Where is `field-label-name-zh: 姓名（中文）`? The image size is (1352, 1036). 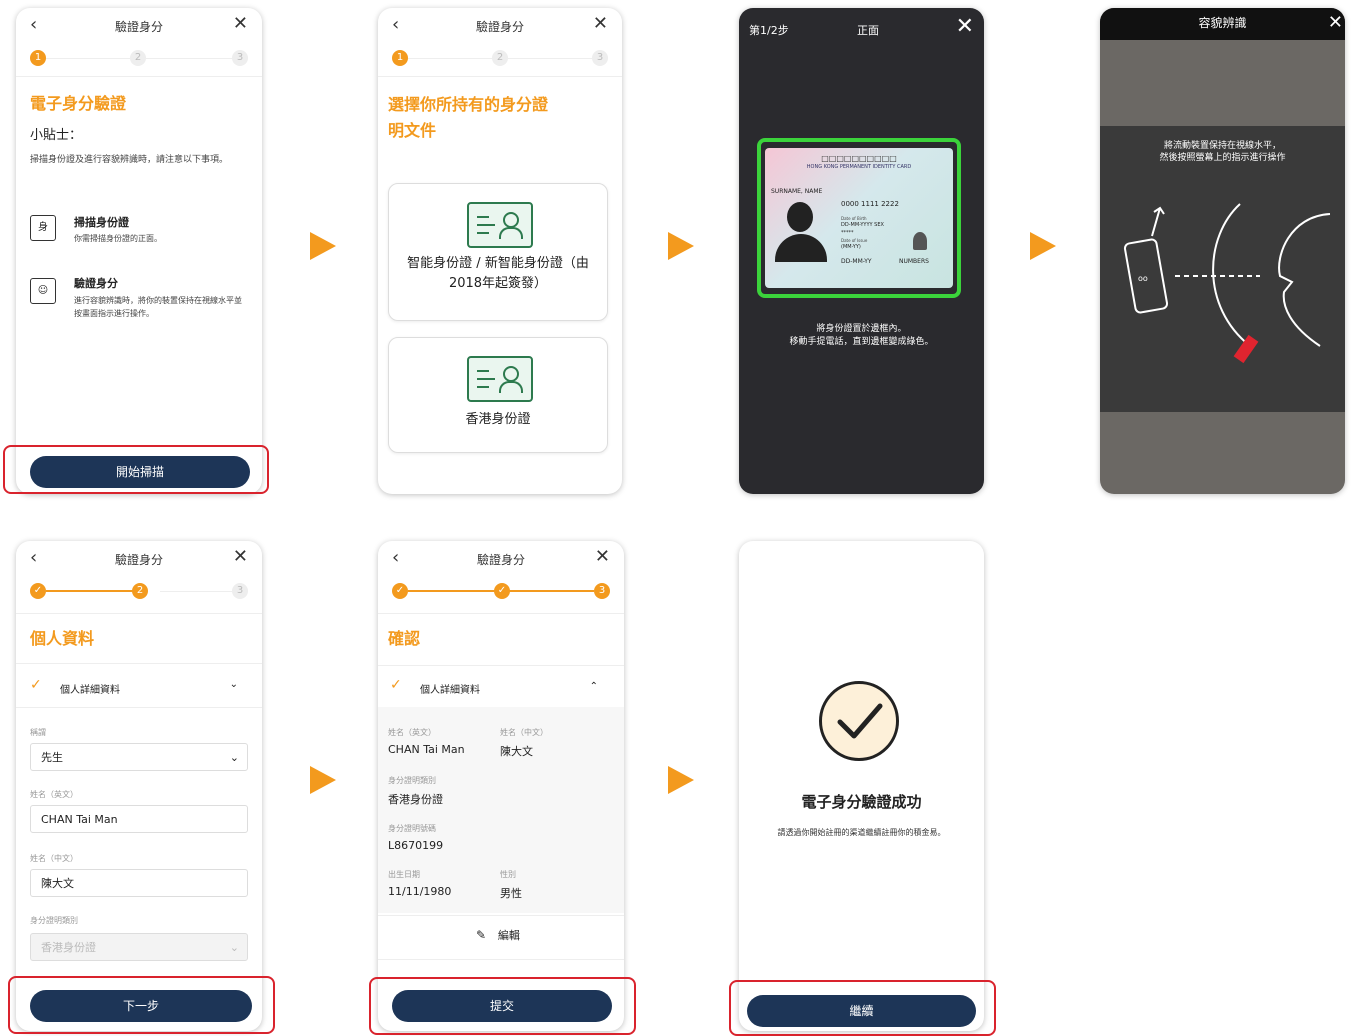
field-label-name-zh: 姓名（中文） is located at coordinates (54, 858).